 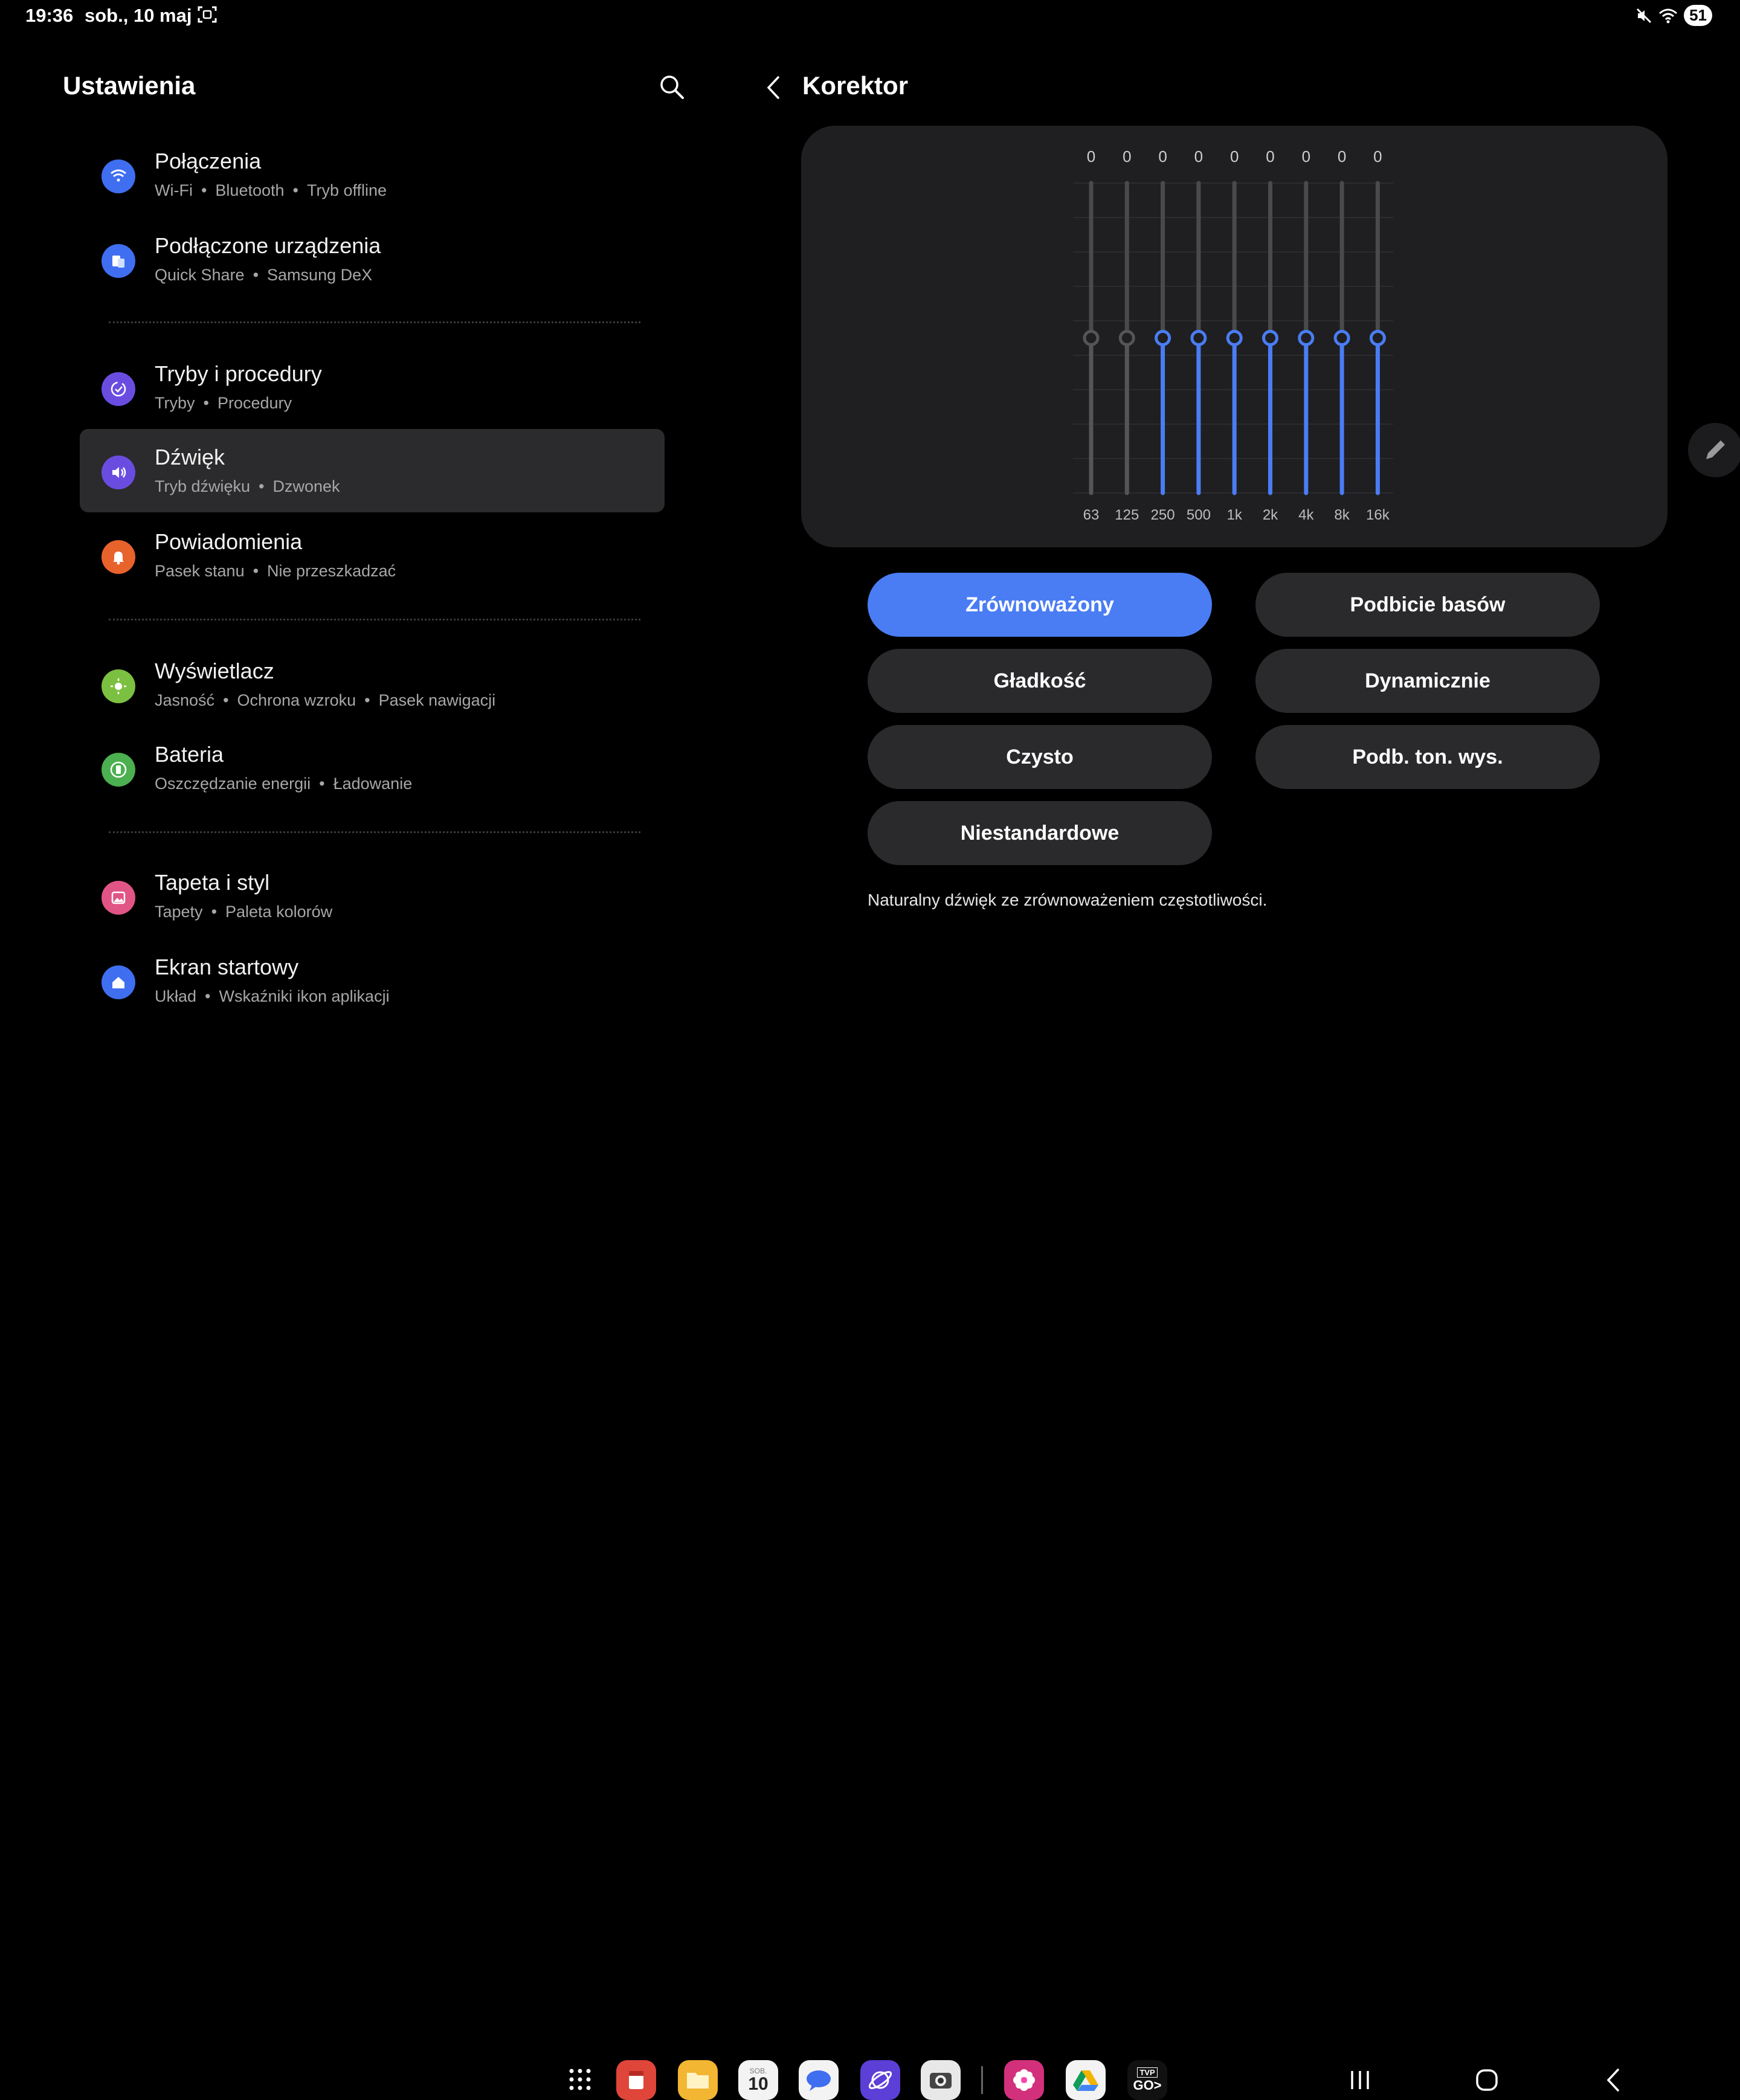 What do you see at coordinates (189, 754) in the screenshot?
I see `settings-item-title: Bateria` at bounding box center [189, 754].